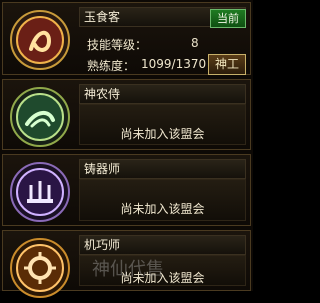 Image resolution: width=320 pixels, height=303 pixels. What do you see at coordinates (162, 245) in the screenshot?
I see `profession-name: 机巧师` at bounding box center [162, 245].